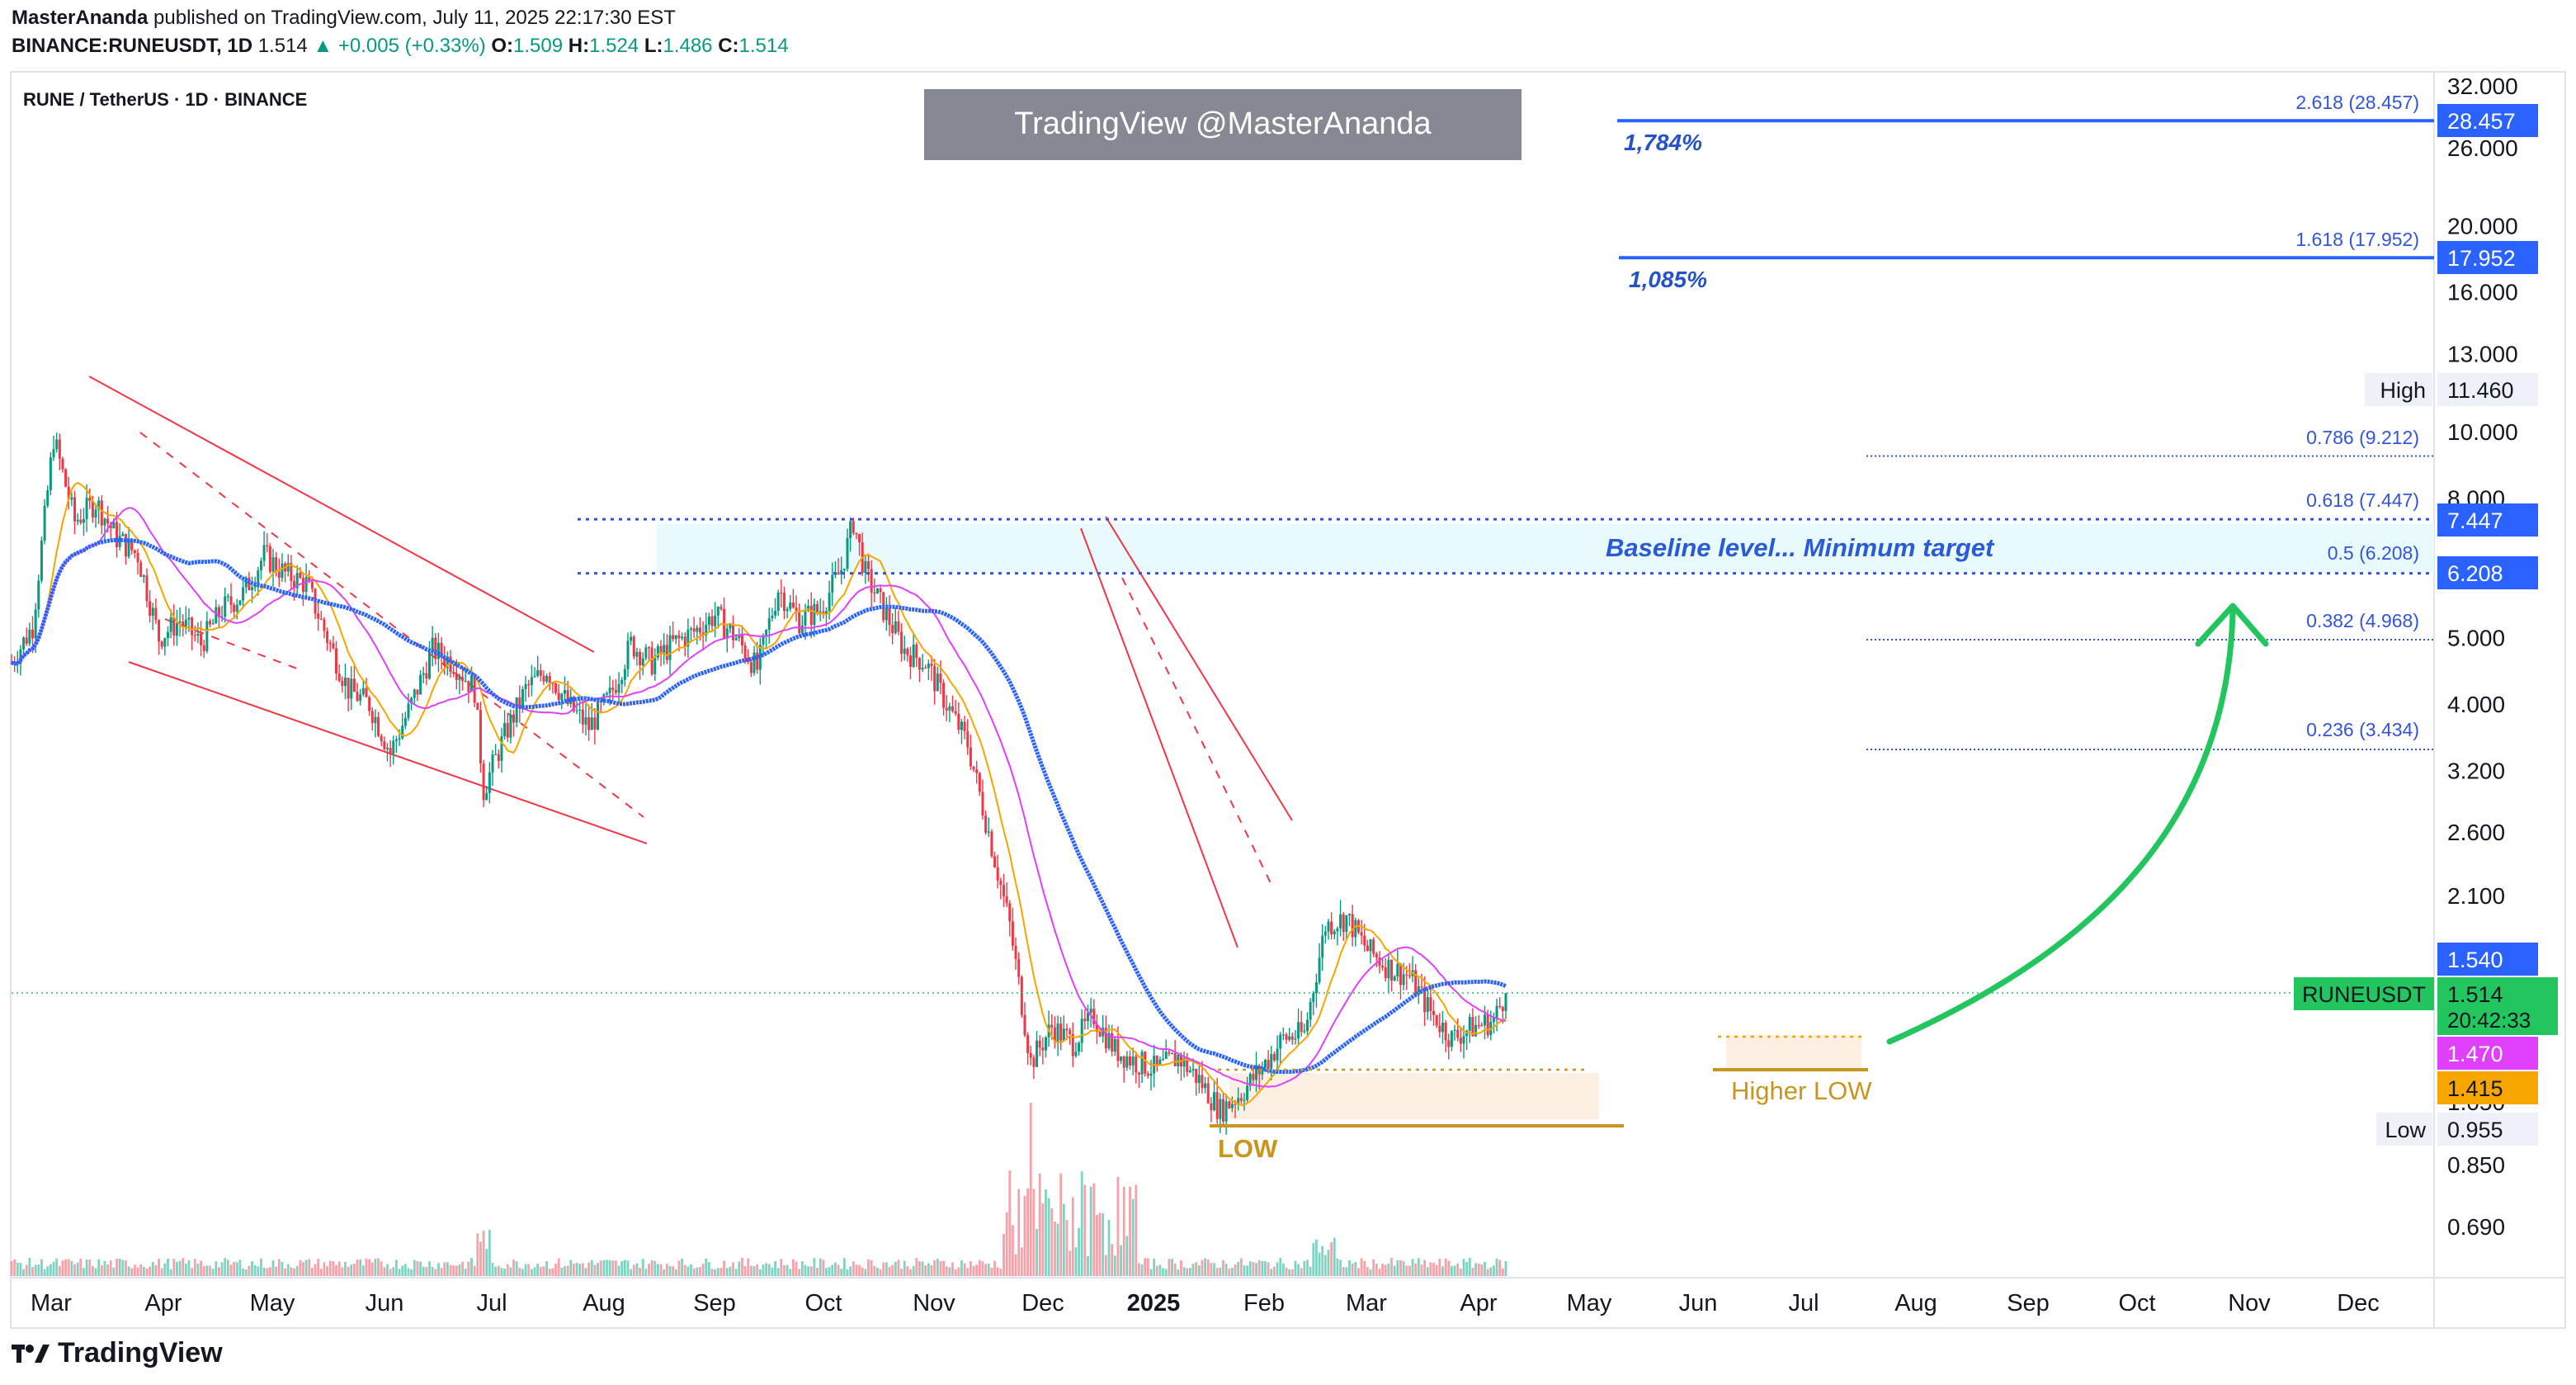 Image resolution: width=2576 pixels, height=1385 pixels. I want to click on tag-pink-ma: 1.470, so click(2475, 1054).